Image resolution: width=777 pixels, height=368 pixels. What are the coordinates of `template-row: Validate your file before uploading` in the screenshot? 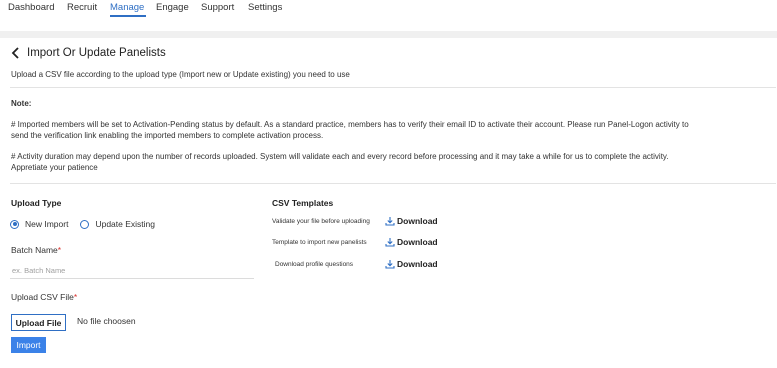 It's located at (321, 221).